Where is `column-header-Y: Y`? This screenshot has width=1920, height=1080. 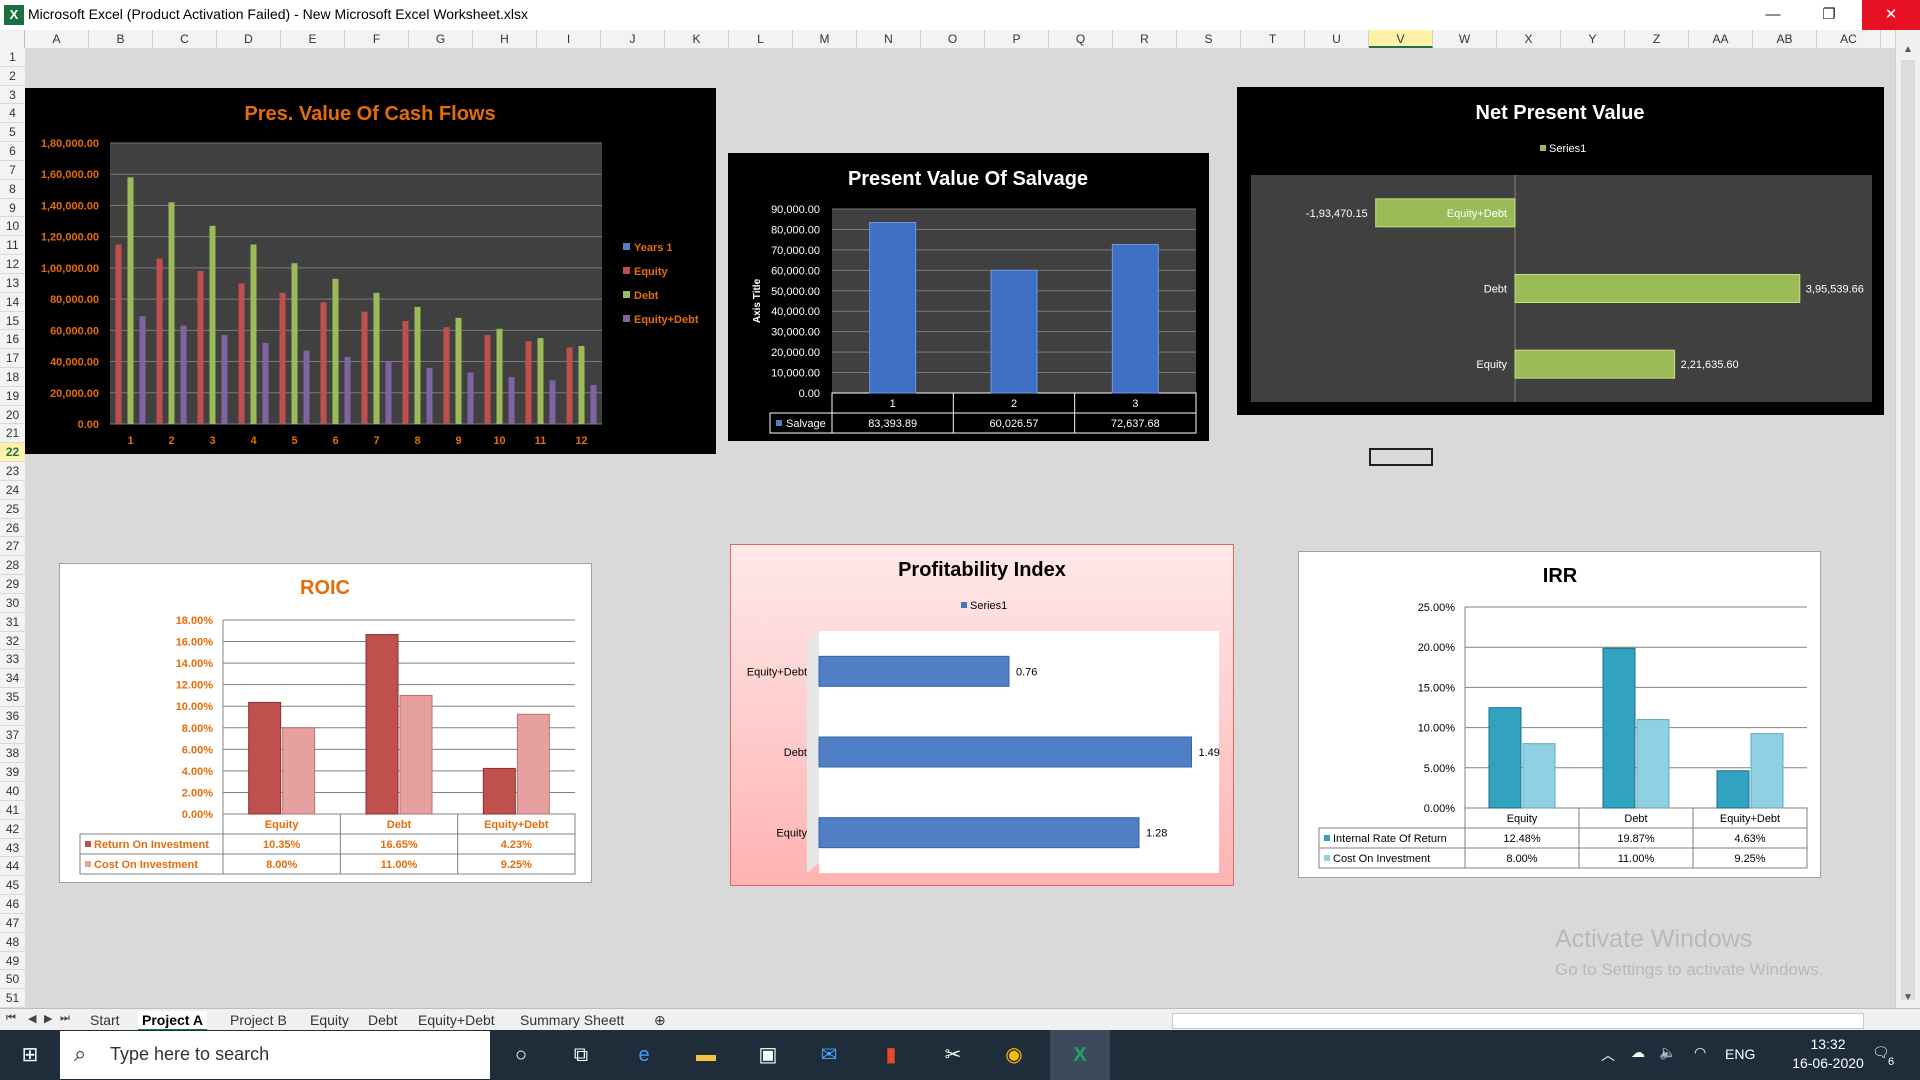
column-header-Y: Y is located at coordinates (1593, 39).